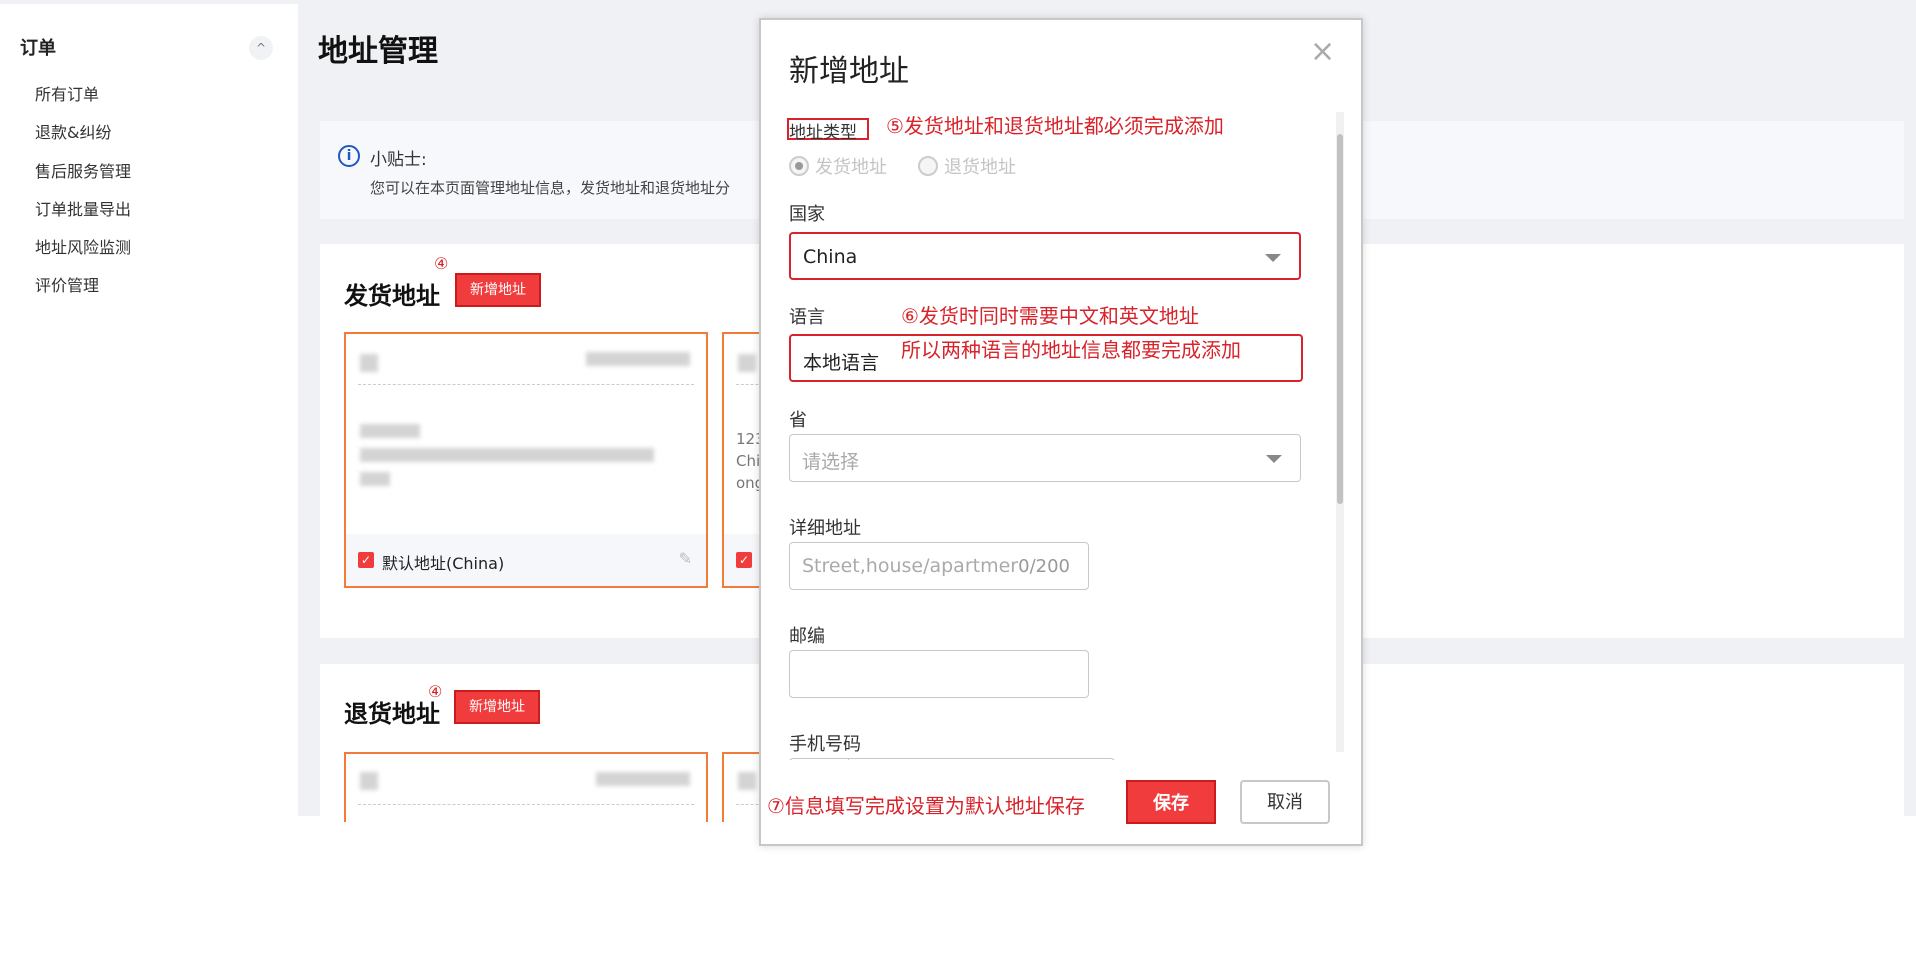  I want to click on address-card, so click(526, 787).